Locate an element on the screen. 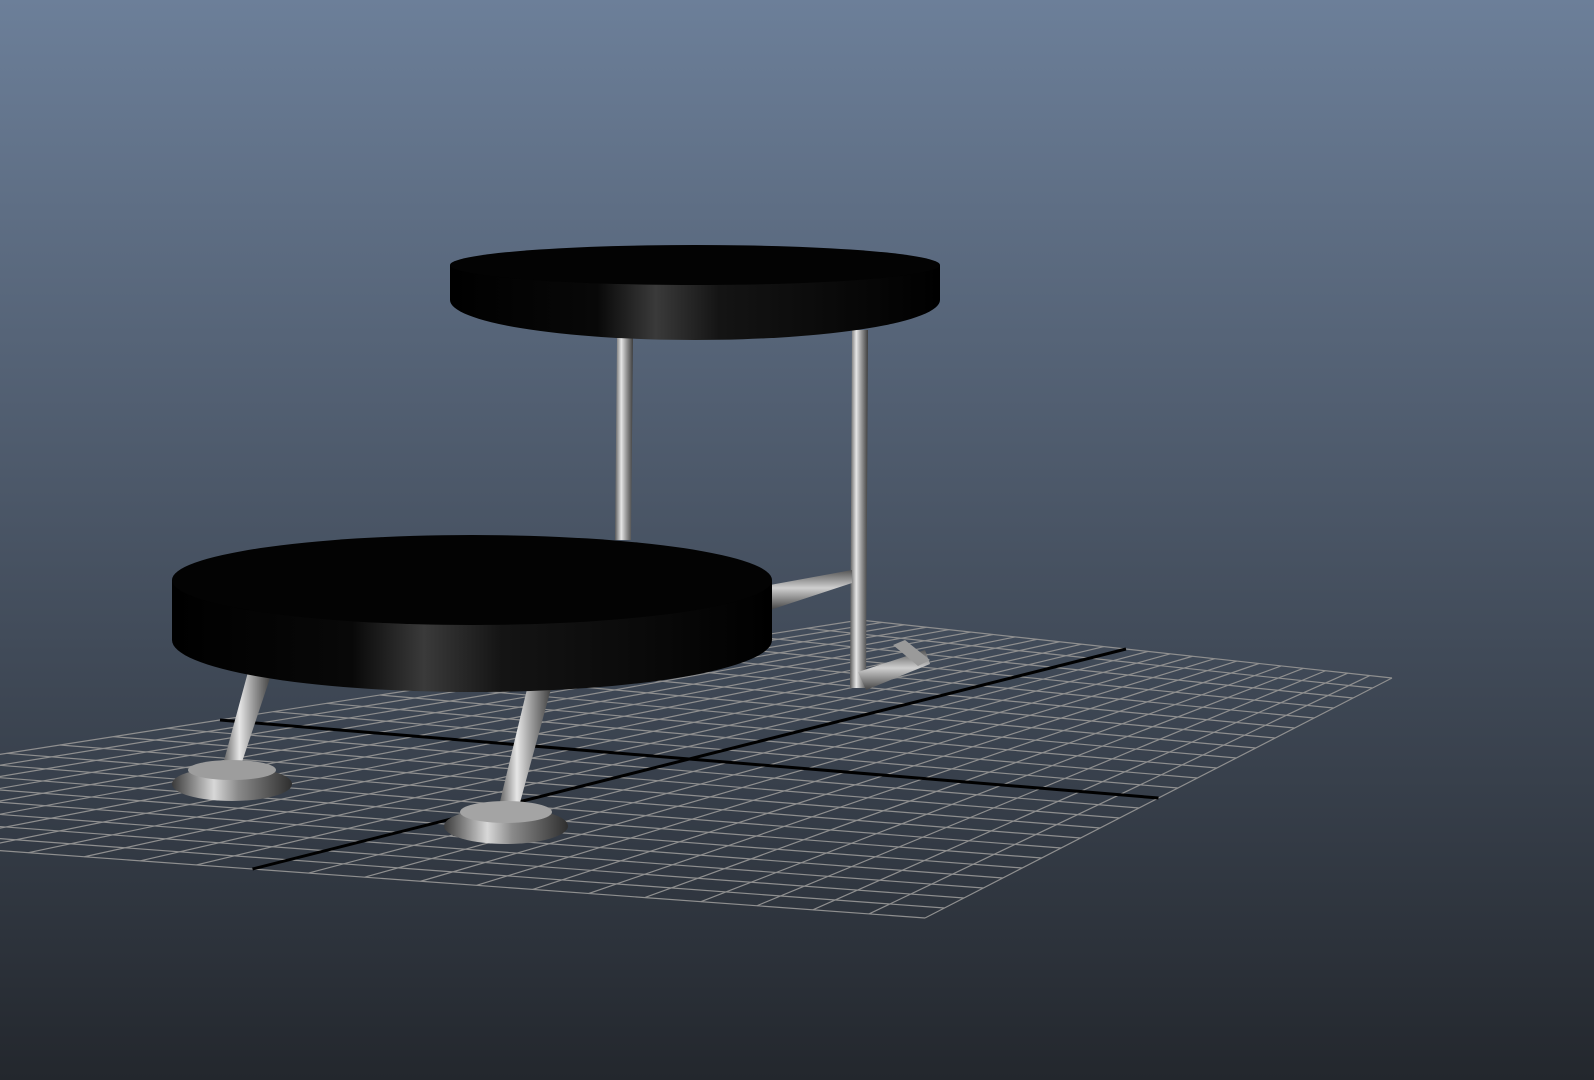  front-right-foot-top is located at coordinates (506, 812).